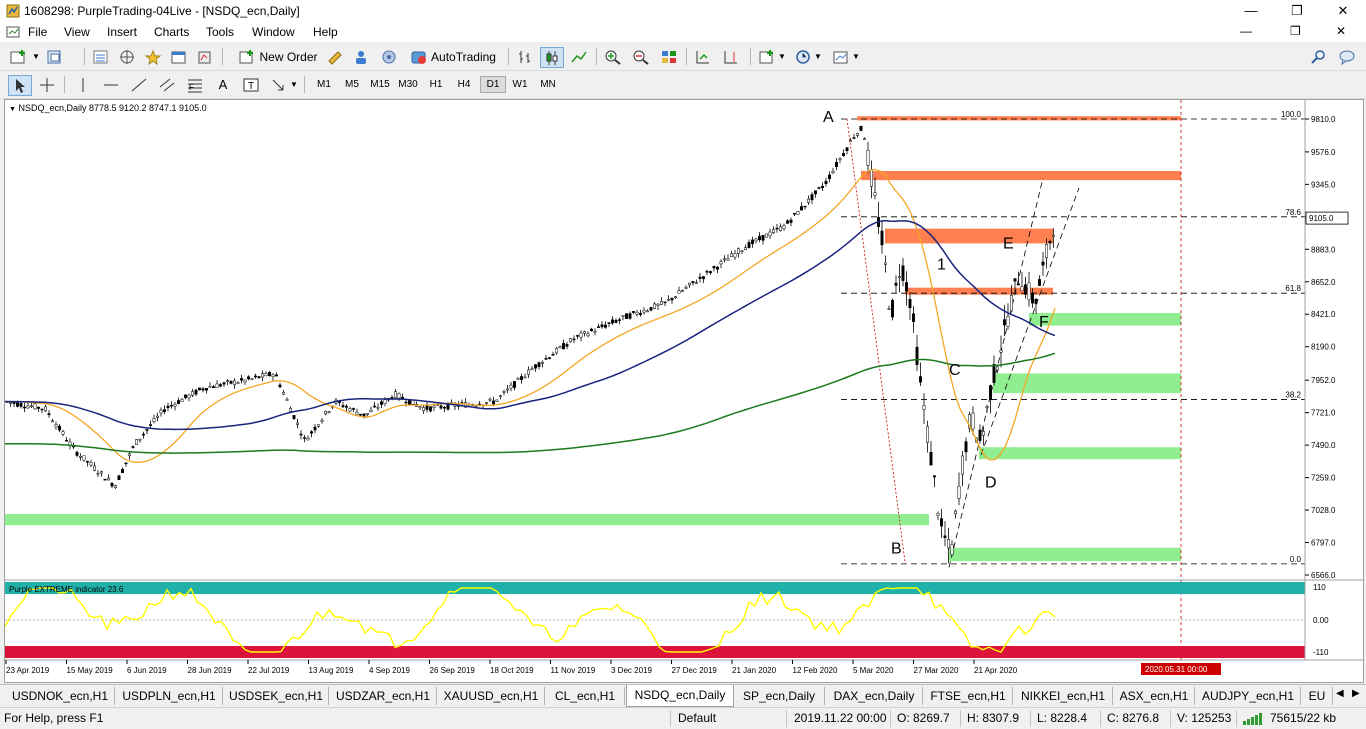 The image size is (1366, 729). Describe the element at coordinates (703, 56) in the screenshot. I see `auto-scroll-button` at that location.